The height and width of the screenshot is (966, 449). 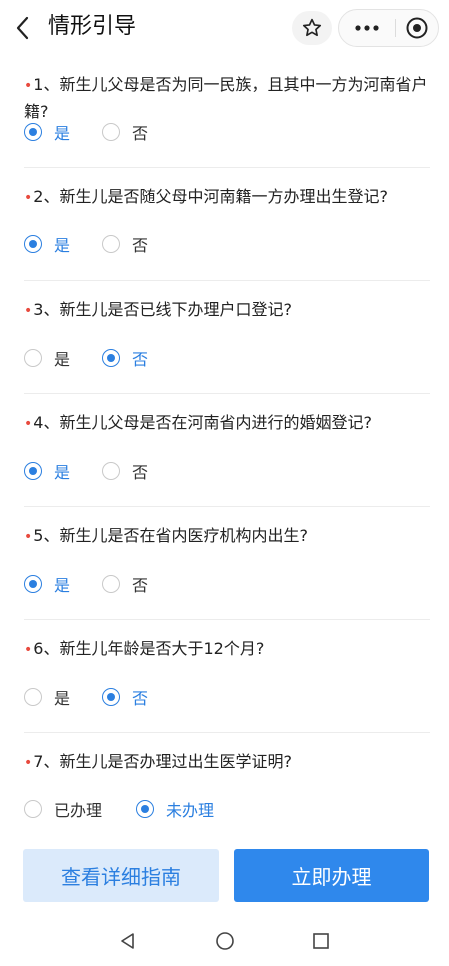 I want to click on triangle-back-icon, so click(x=127, y=941).